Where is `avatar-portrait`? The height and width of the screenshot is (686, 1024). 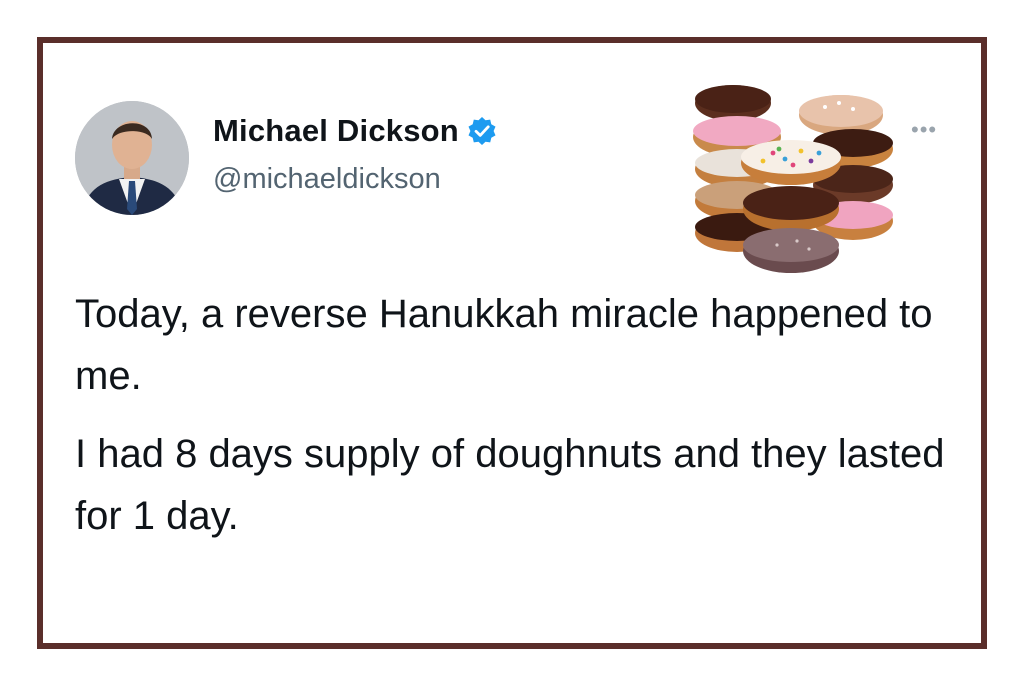 avatar-portrait is located at coordinates (132, 158).